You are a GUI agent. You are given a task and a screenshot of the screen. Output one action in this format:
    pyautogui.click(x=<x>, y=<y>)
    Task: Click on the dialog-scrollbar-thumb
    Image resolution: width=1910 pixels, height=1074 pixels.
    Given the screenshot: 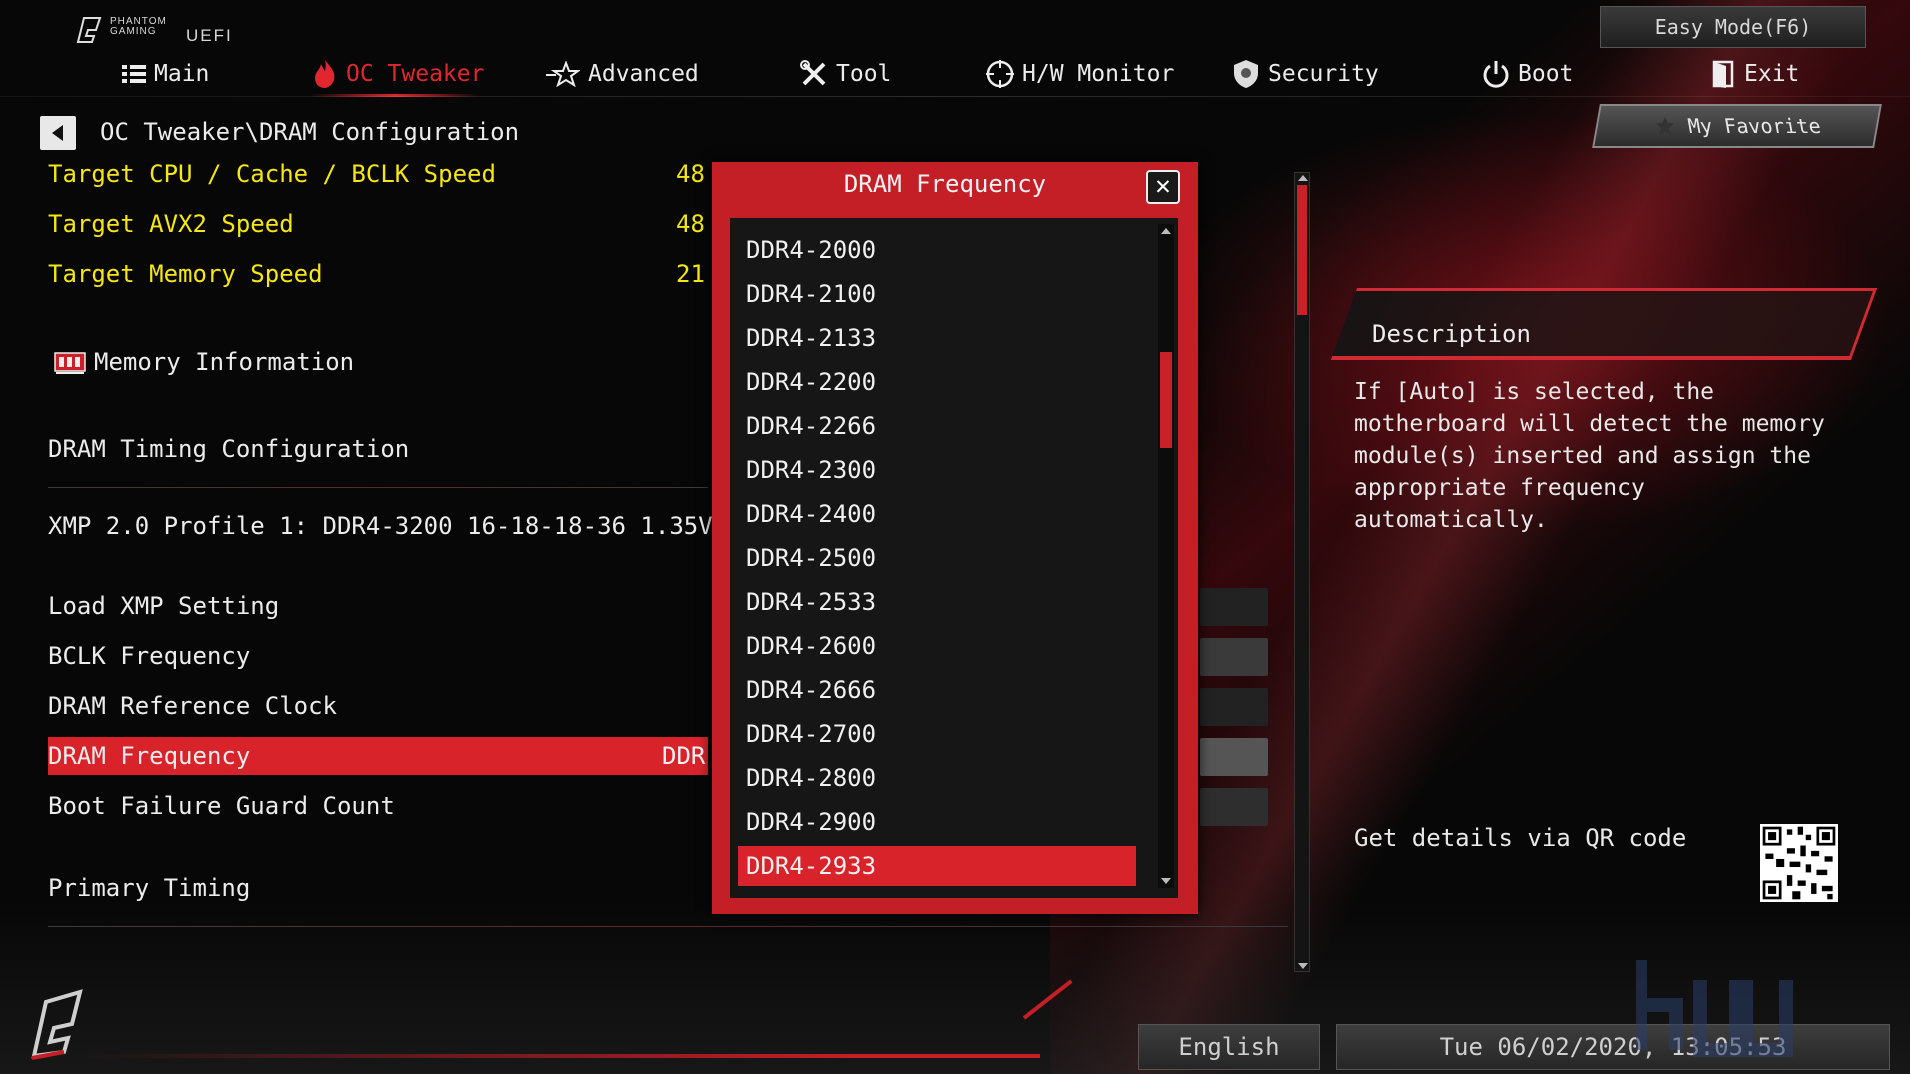 What is the action you would take?
    pyautogui.click(x=1166, y=400)
    